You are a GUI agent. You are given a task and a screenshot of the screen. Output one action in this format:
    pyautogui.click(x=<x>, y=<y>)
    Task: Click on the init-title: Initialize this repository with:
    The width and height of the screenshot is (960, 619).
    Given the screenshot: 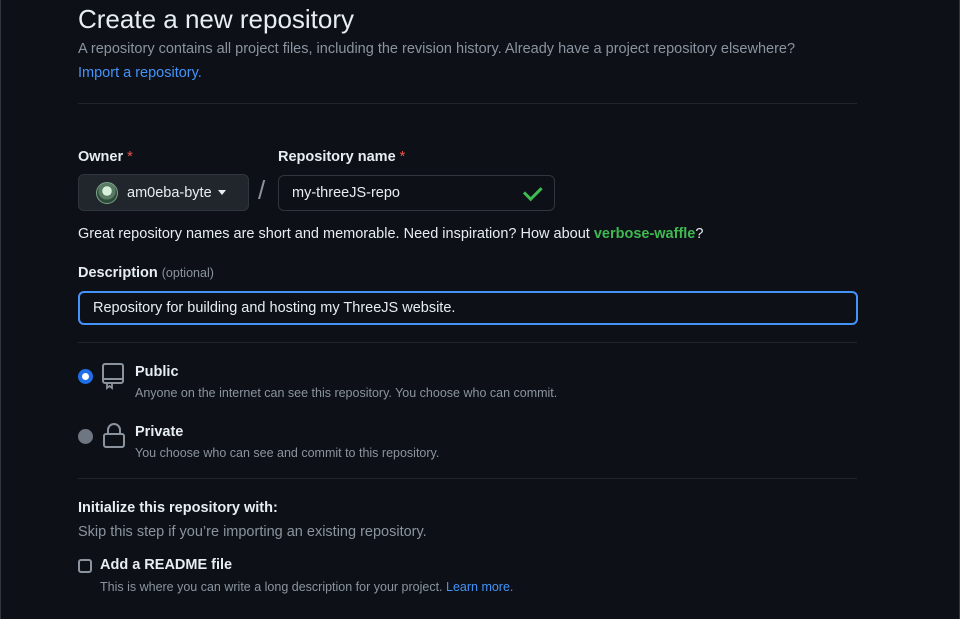 What is the action you would take?
    pyautogui.click(x=178, y=508)
    